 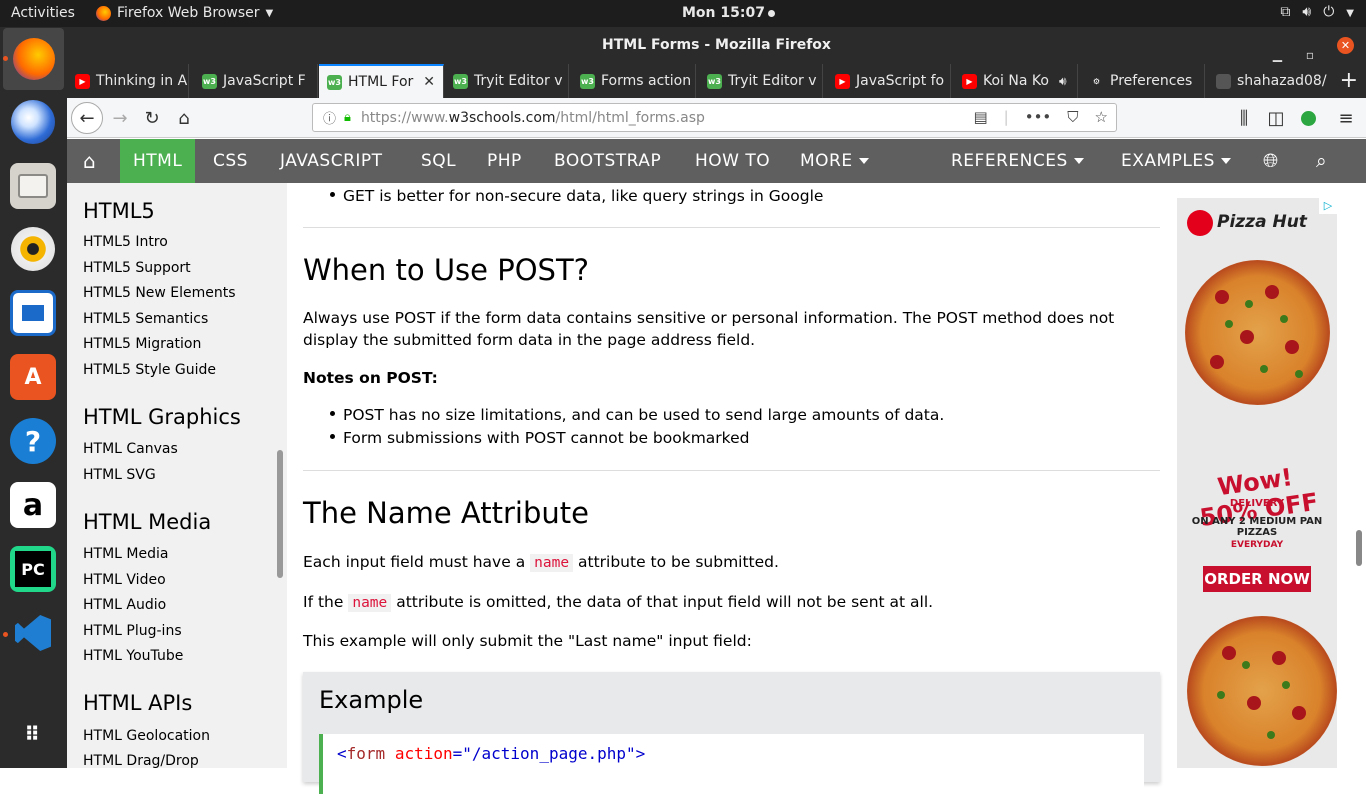 What do you see at coordinates (33, 377) in the screenshot?
I see `dock-software-center: A` at bounding box center [33, 377].